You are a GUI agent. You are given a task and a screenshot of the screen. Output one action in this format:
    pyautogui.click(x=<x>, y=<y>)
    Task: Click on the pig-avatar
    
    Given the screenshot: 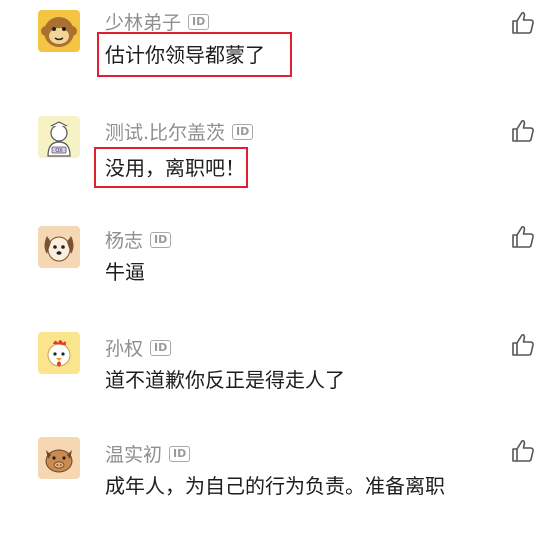 What is the action you would take?
    pyautogui.click(x=59, y=458)
    